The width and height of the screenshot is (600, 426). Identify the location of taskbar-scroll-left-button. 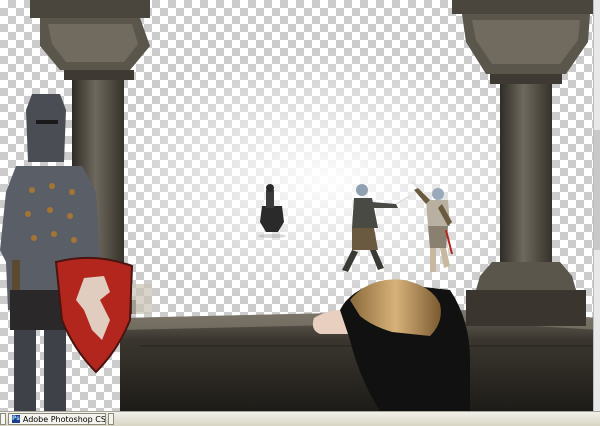
(3, 419).